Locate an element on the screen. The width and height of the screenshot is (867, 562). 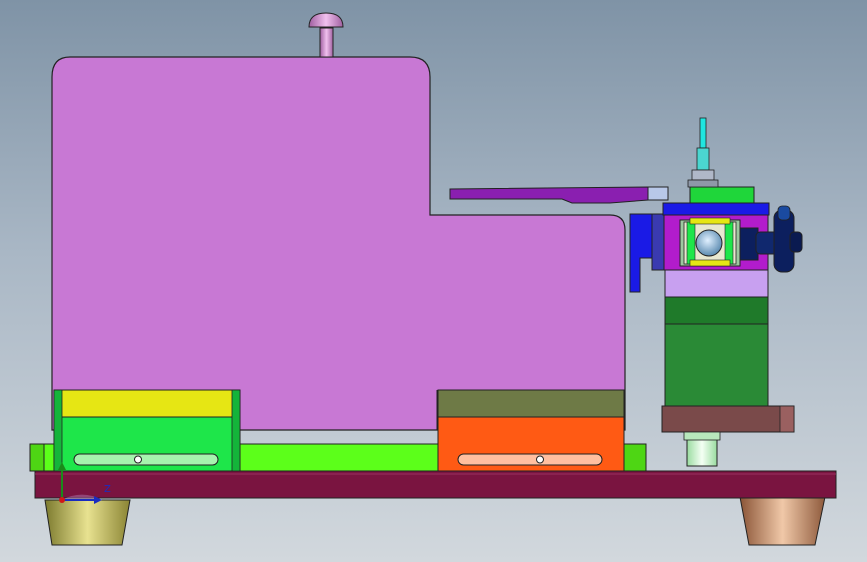
actuator-lilac-section is located at coordinates (716, 283).